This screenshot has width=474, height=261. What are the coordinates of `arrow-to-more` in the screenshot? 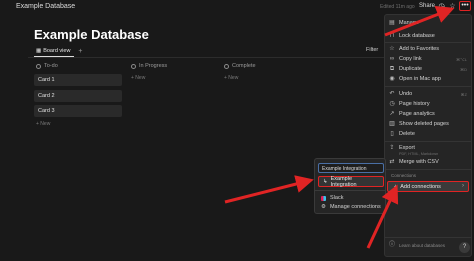 It's located at (419, 21).